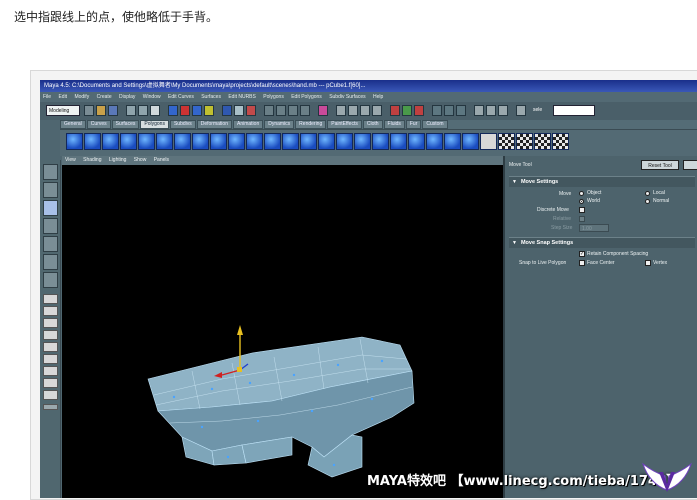 The height and width of the screenshot is (500, 697). What do you see at coordinates (690, 165) in the screenshot?
I see `tool-help-button` at bounding box center [690, 165].